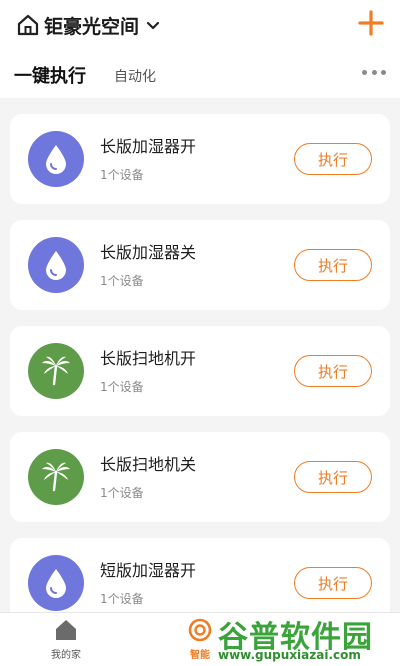 This screenshot has height=666, width=400. What do you see at coordinates (148, 464) in the screenshot?
I see `scene-name: 长版扫地机关` at bounding box center [148, 464].